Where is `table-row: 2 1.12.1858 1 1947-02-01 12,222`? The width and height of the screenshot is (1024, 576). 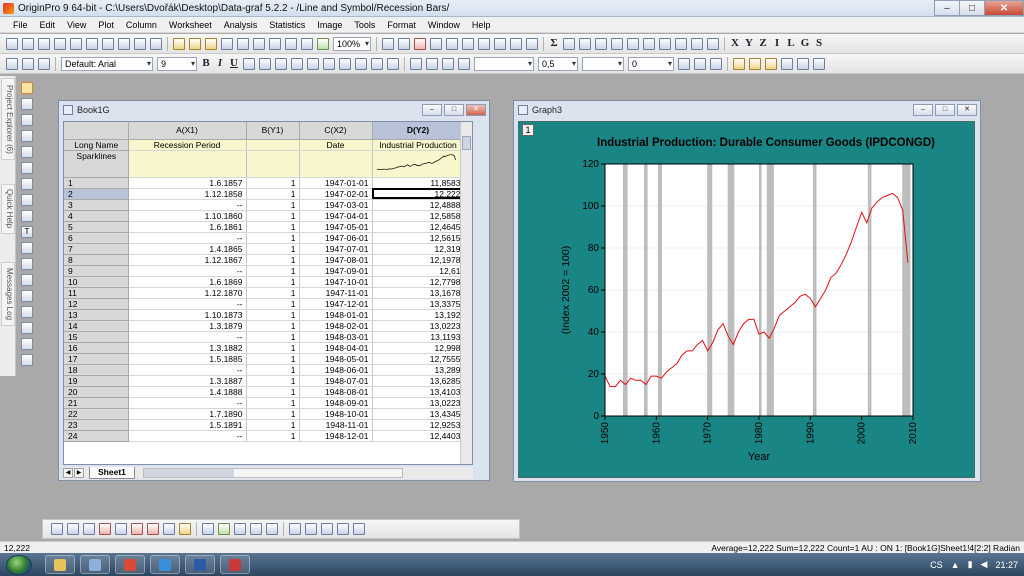
table-row: 2 1.12.1858 1 1947-02-01 12,222 is located at coordinates (264, 194).